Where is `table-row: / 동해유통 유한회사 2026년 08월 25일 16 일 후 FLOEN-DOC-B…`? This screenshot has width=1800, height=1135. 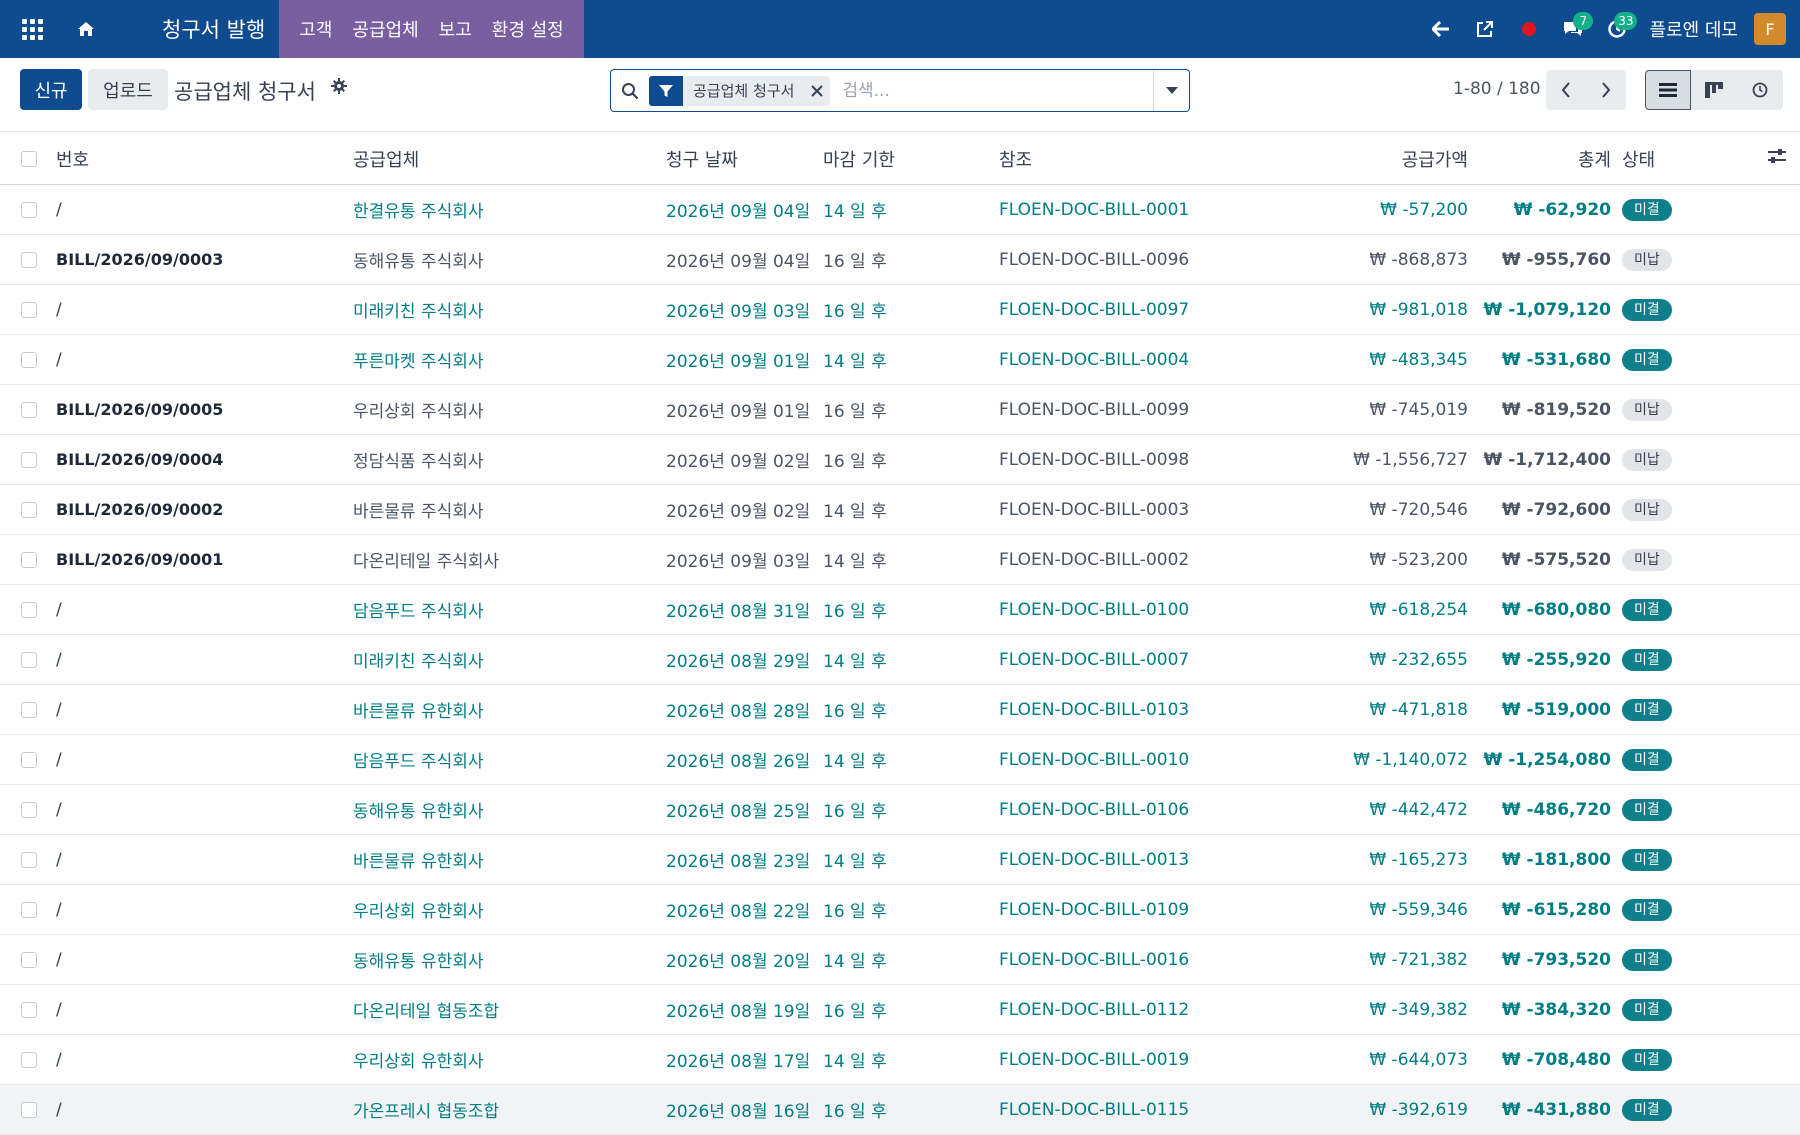 table-row: / 동해유통 유한회사 2026년 08월 25일 16 일 후 FLOEN-DOC-B… is located at coordinates (900, 810).